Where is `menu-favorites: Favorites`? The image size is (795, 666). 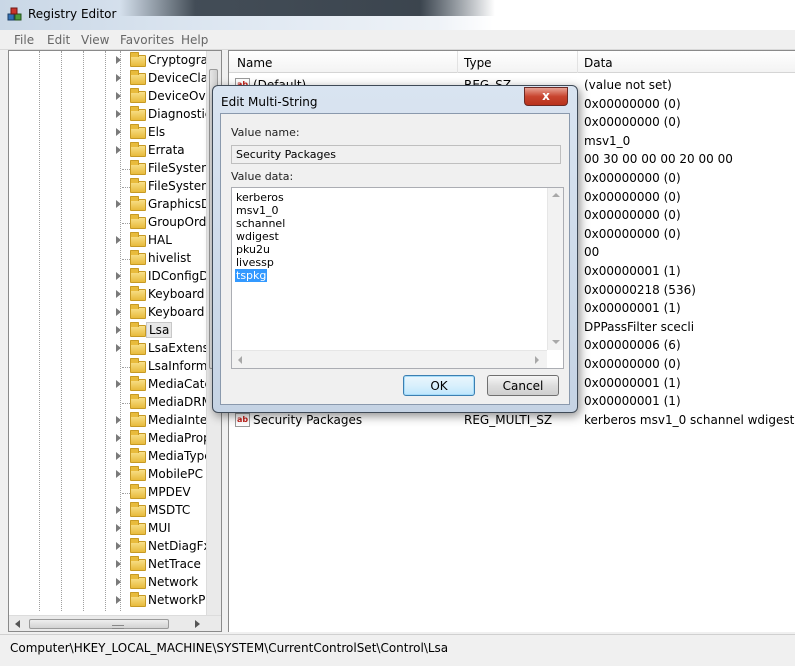
menu-favorites: Favorites is located at coordinates (147, 40).